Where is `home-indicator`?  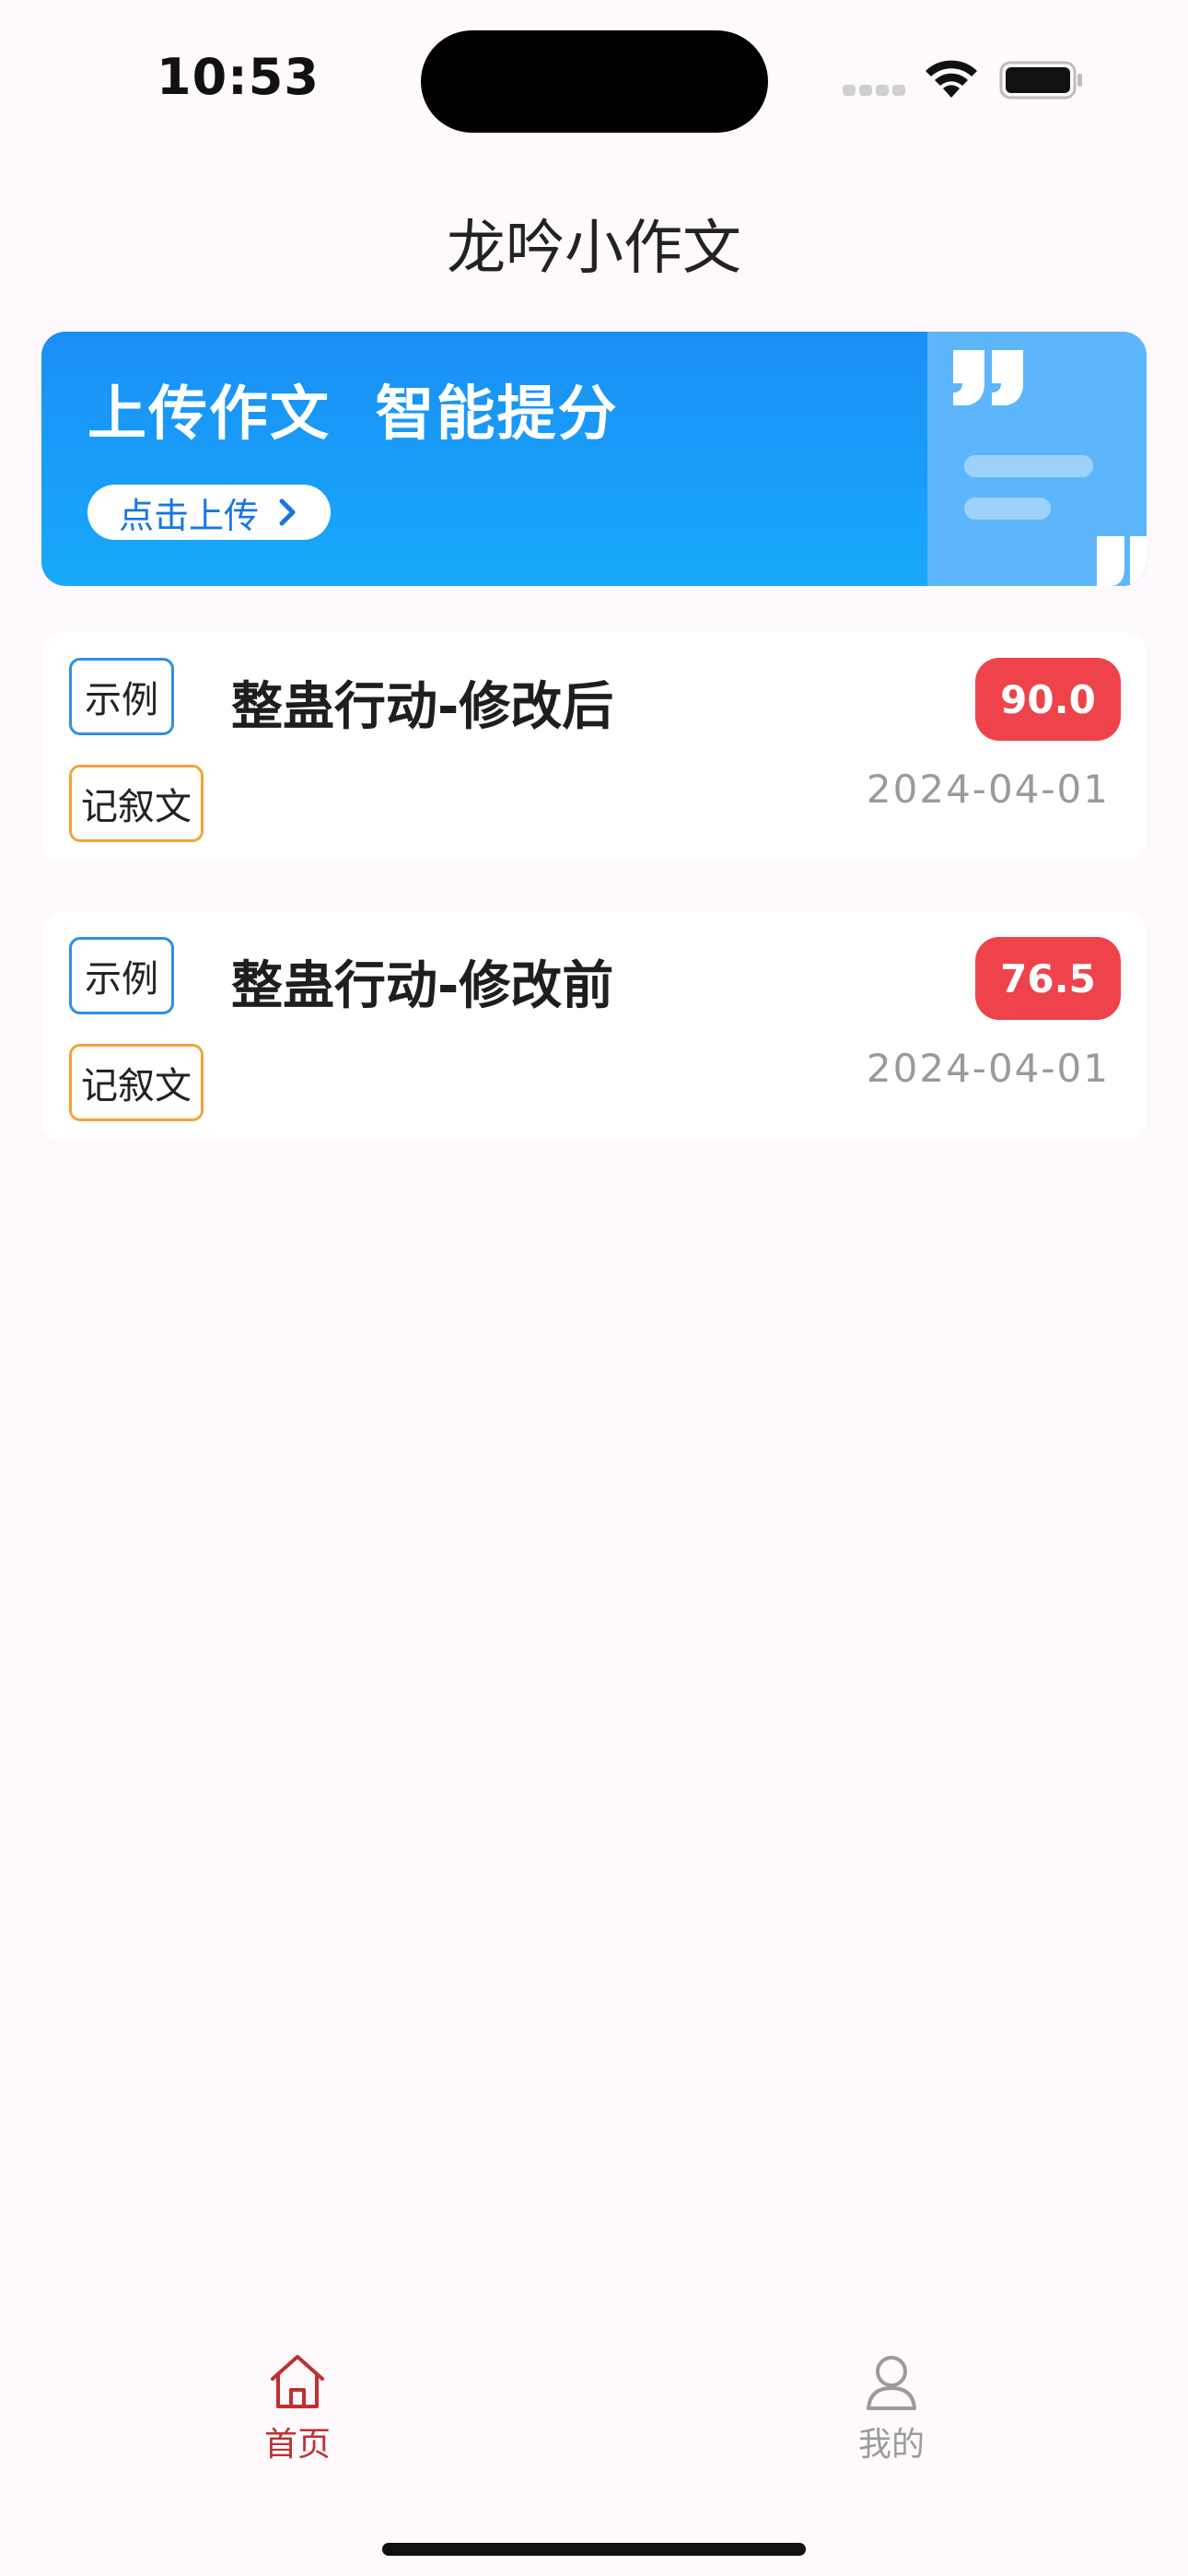 home-indicator is located at coordinates (594, 2549).